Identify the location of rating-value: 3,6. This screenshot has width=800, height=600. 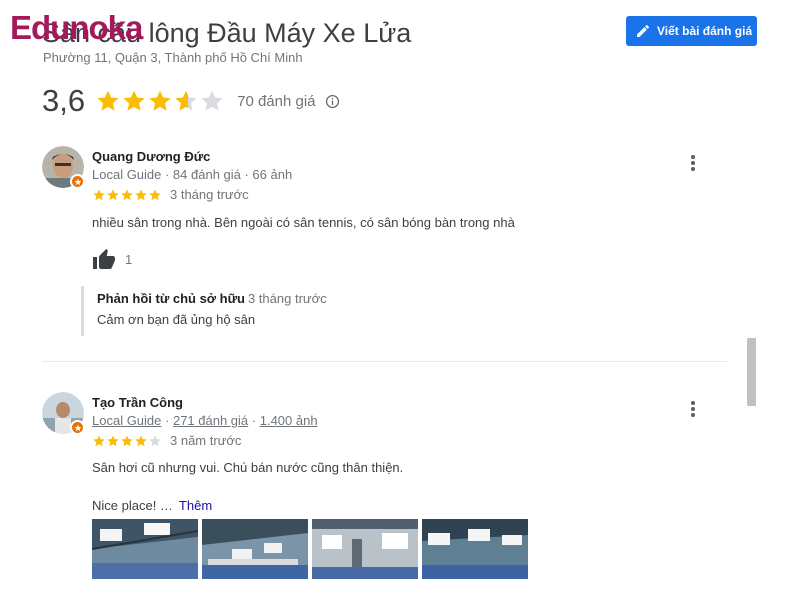
(64, 100).